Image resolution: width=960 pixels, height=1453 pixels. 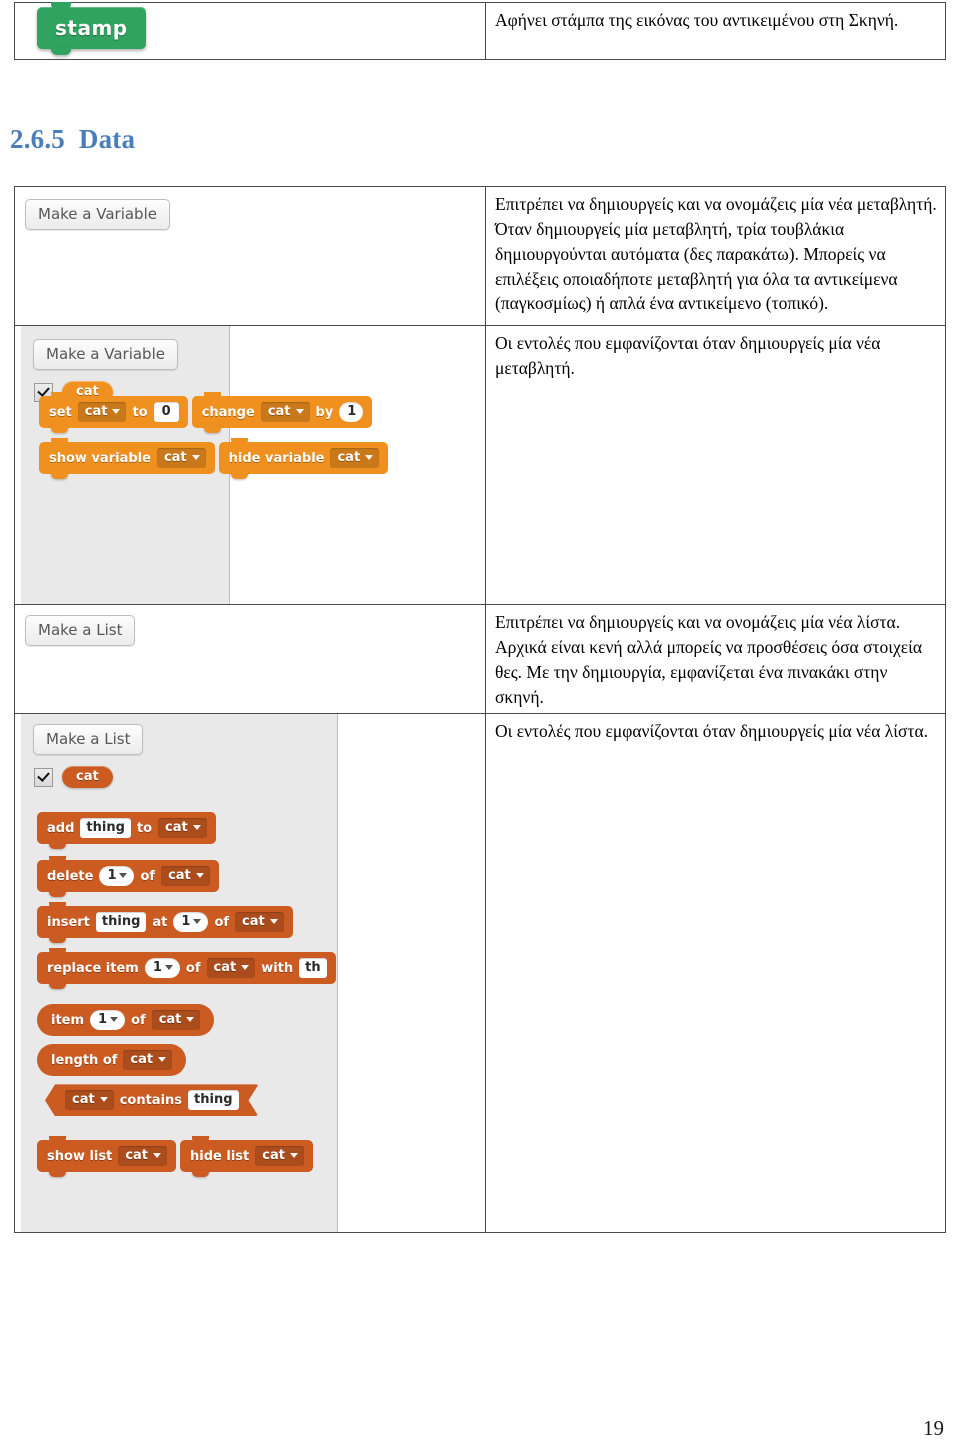 I want to click on dropdown-list-add: cat, so click(x=182, y=828).